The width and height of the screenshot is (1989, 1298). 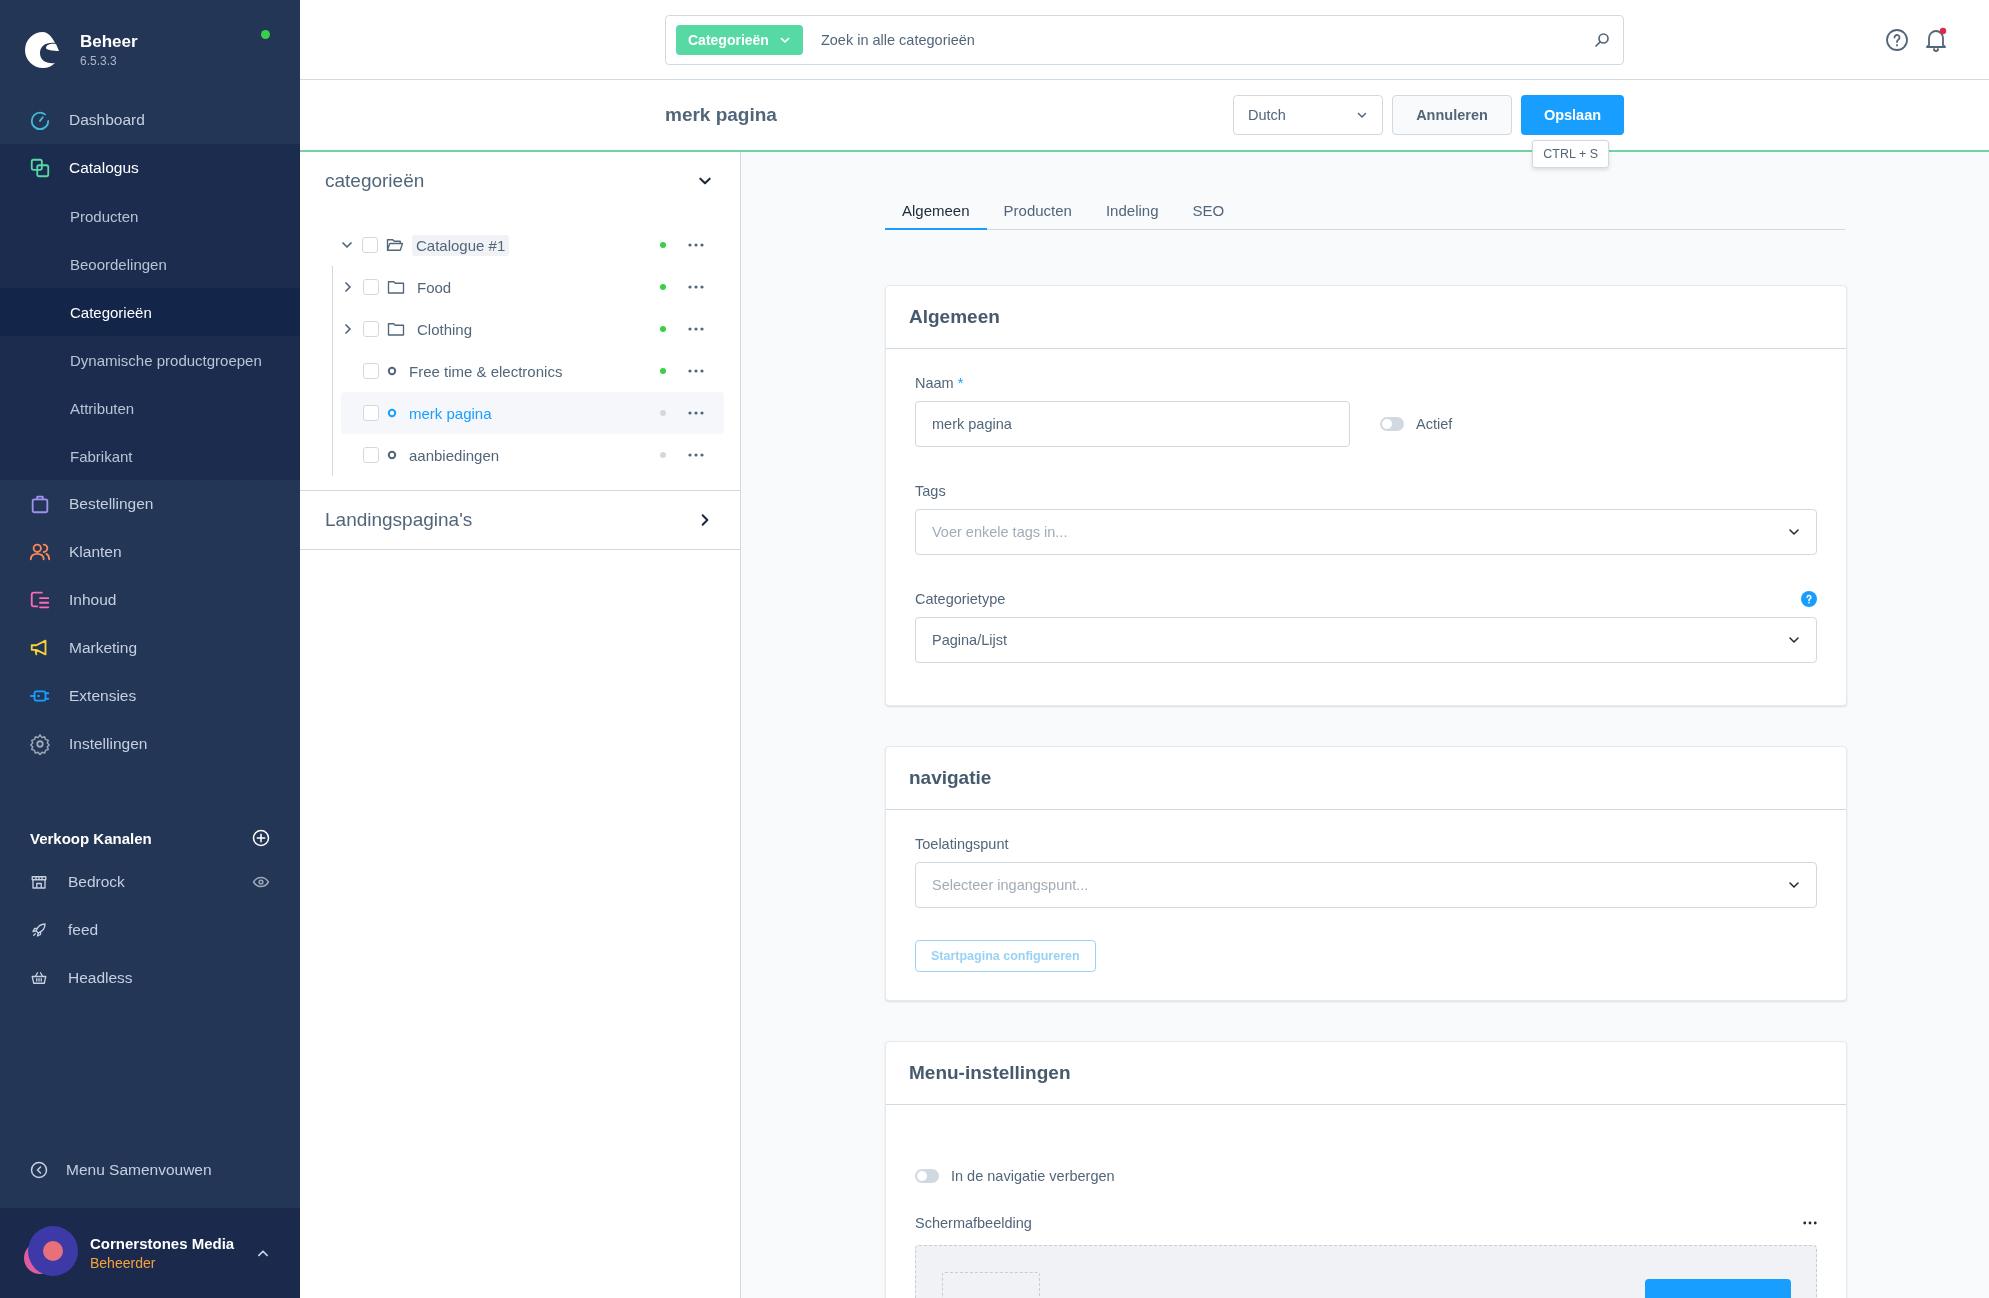 What do you see at coordinates (1366, 640) in the screenshot?
I see `select-field: Pagina/Lijst` at bounding box center [1366, 640].